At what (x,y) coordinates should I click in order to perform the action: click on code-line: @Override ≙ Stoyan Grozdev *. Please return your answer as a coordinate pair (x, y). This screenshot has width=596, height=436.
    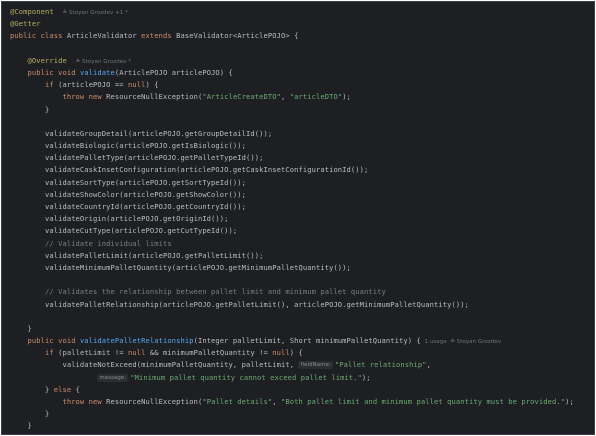
    Looking at the image, I should click on (302, 61).